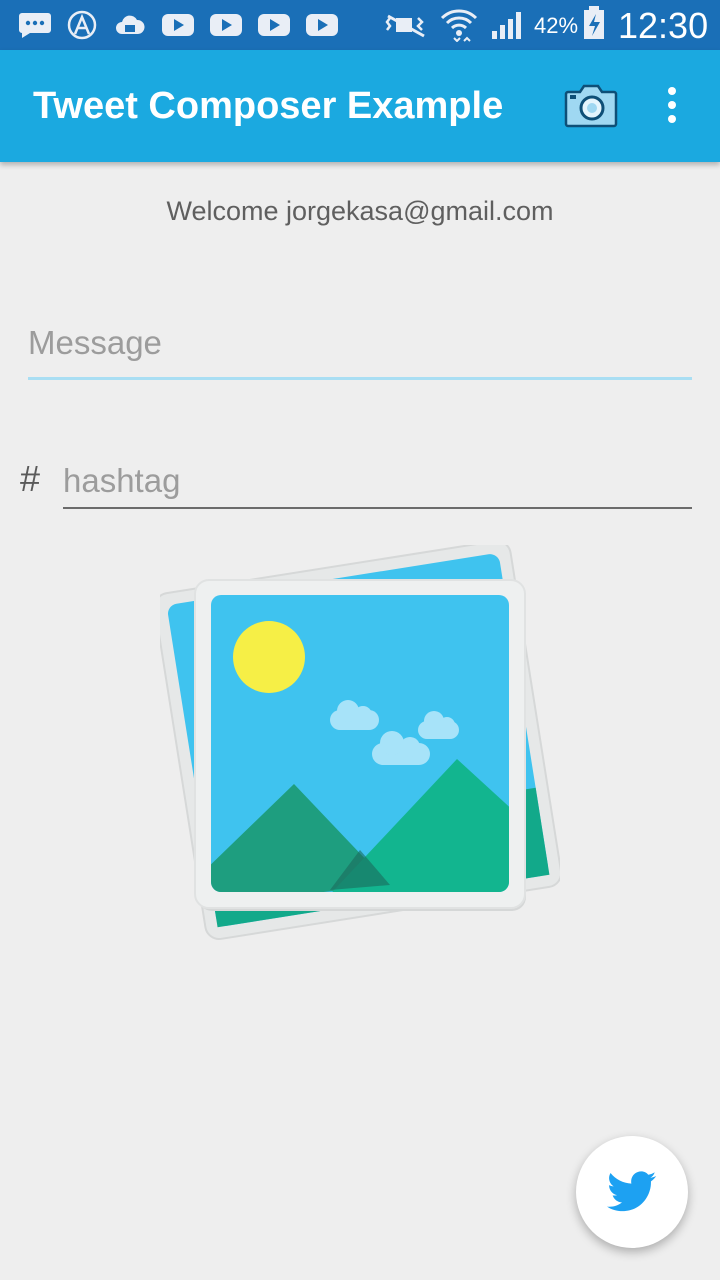 The height and width of the screenshot is (1280, 720). I want to click on twitter-bird-icon, so click(632, 1191).